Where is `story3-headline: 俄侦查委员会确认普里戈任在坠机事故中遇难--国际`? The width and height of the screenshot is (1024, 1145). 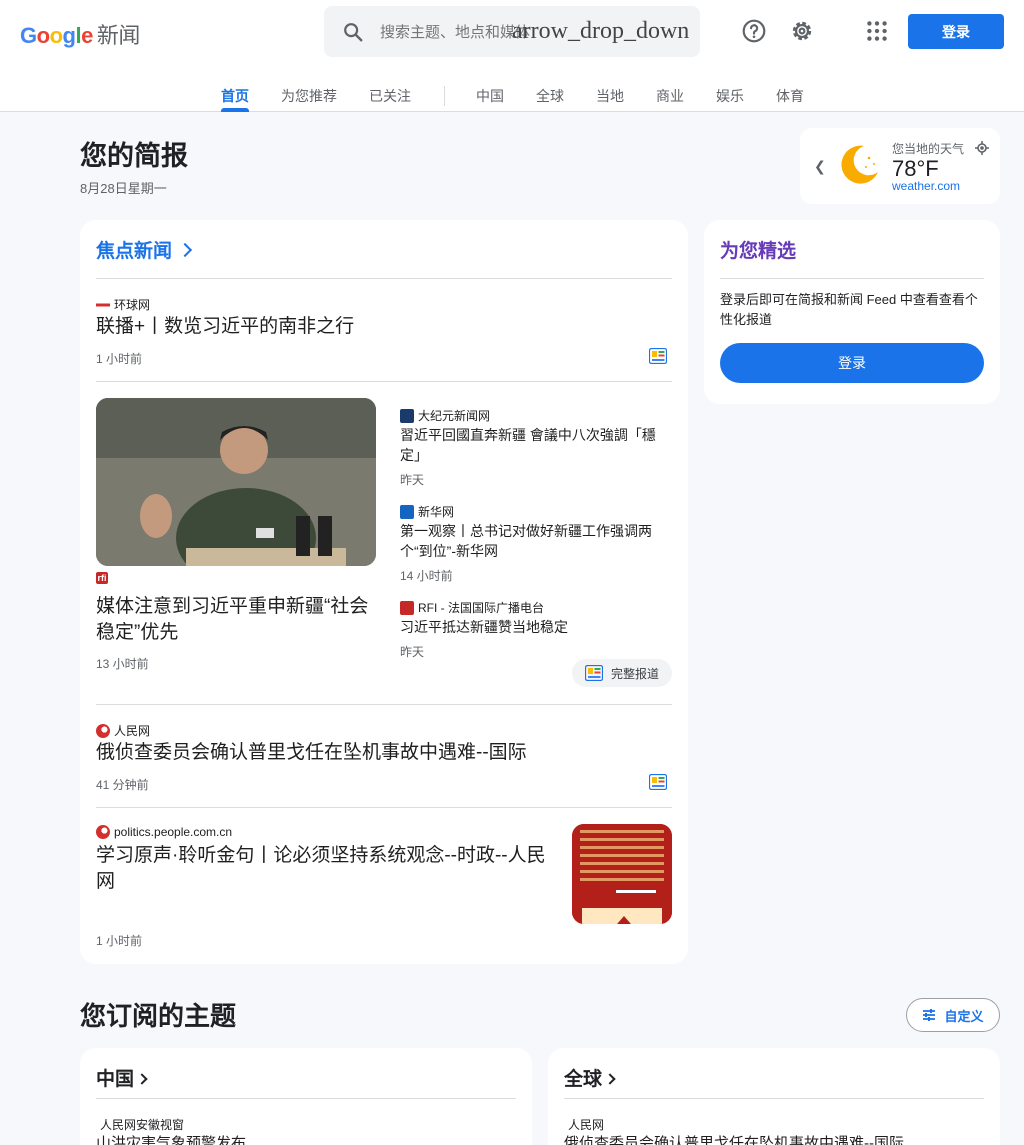 story3-headline: 俄侦查委员会确认普里戈任在坠机事故中遇难--国际 is located at coordinates (366, 753).